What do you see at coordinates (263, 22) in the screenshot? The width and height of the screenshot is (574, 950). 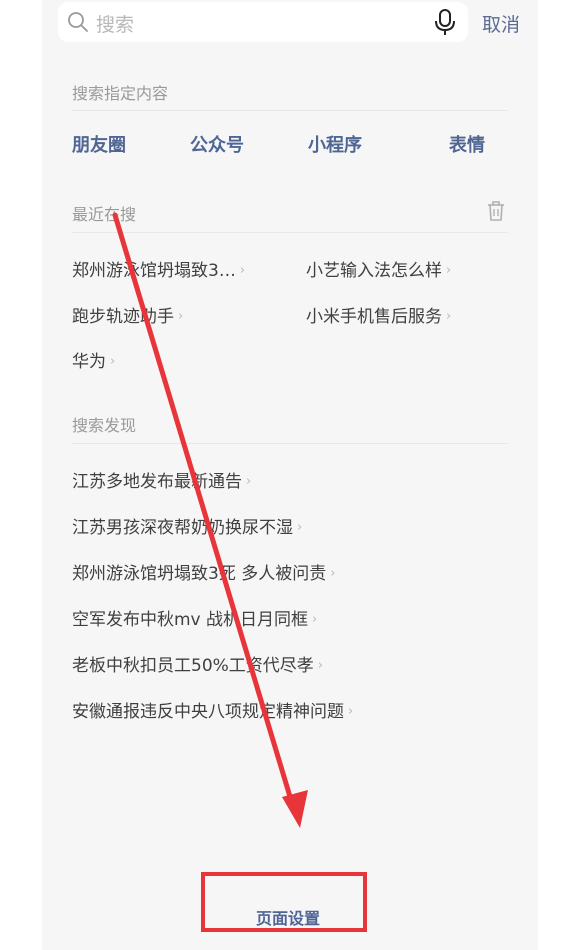 I see `search-input: 搜索` at bounding box center [263, 22].